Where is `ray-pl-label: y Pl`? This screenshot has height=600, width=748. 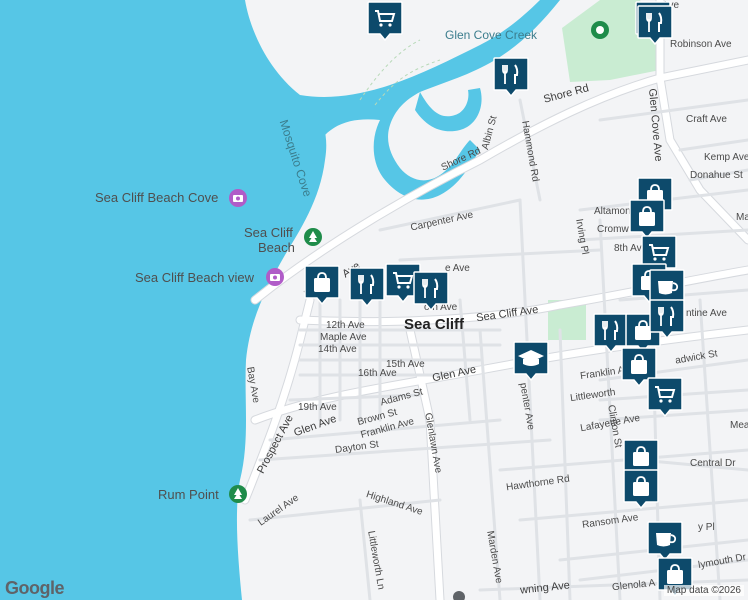 ray-pl-label: y Pl is located at coordinates (706, 527).